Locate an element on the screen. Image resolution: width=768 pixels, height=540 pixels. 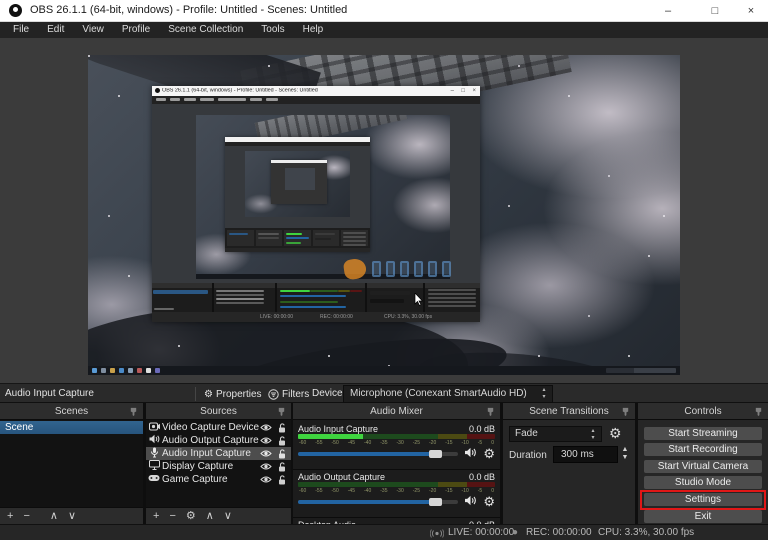
source-properties-gear-icon: ⚙ is located at coordinates (191, 516).